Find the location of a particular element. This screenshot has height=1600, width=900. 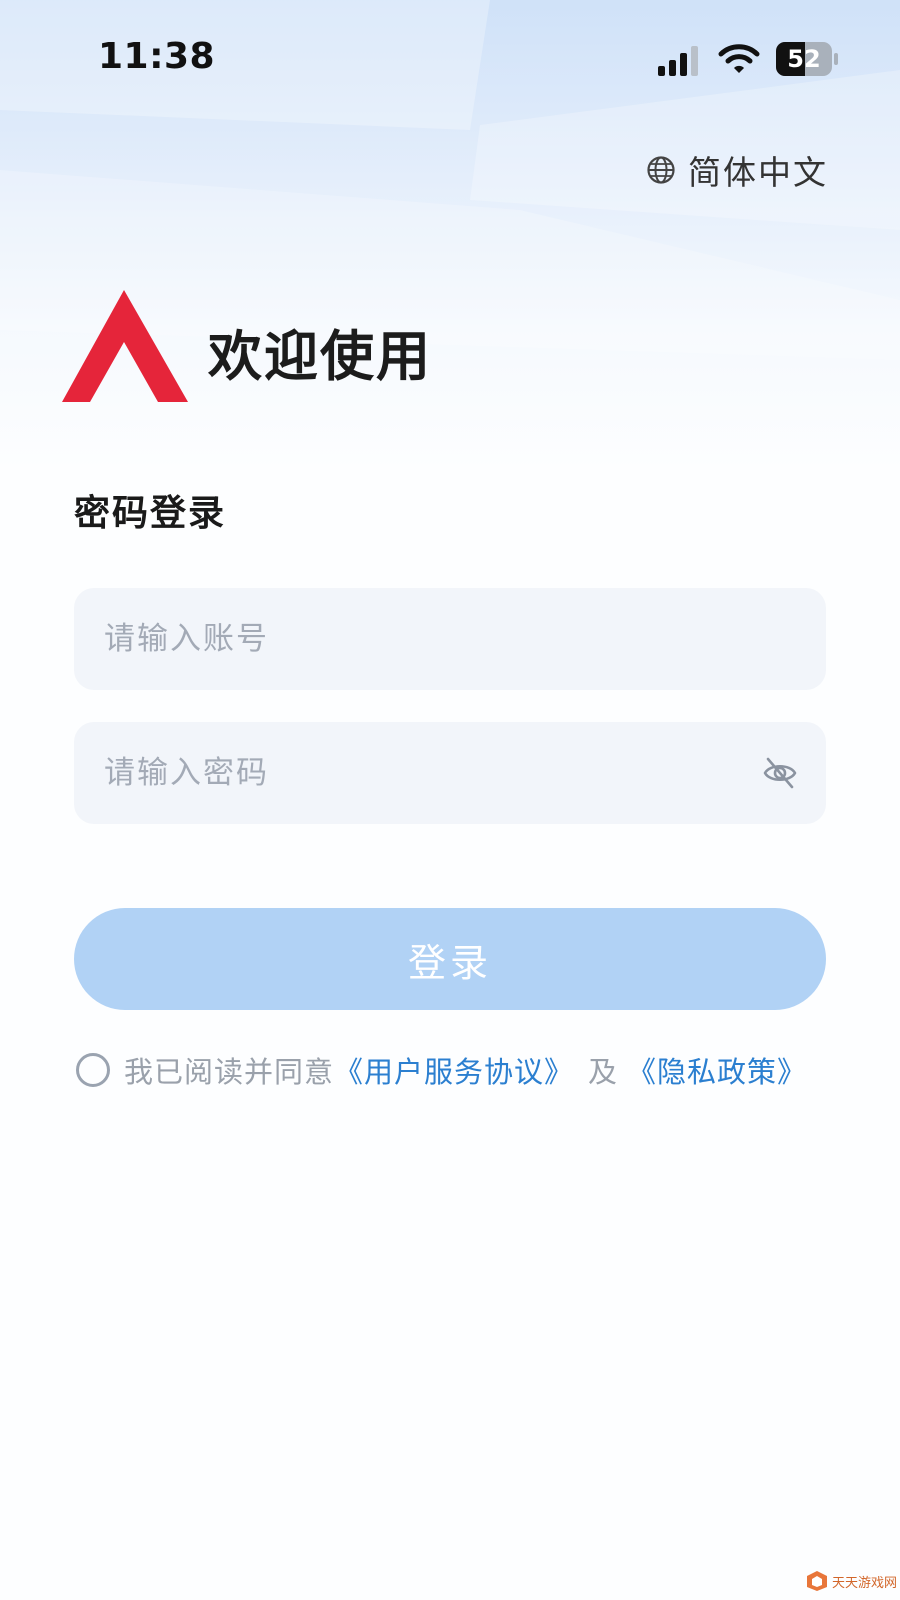

battery-level: 52 is located at coordinates (804, 59).